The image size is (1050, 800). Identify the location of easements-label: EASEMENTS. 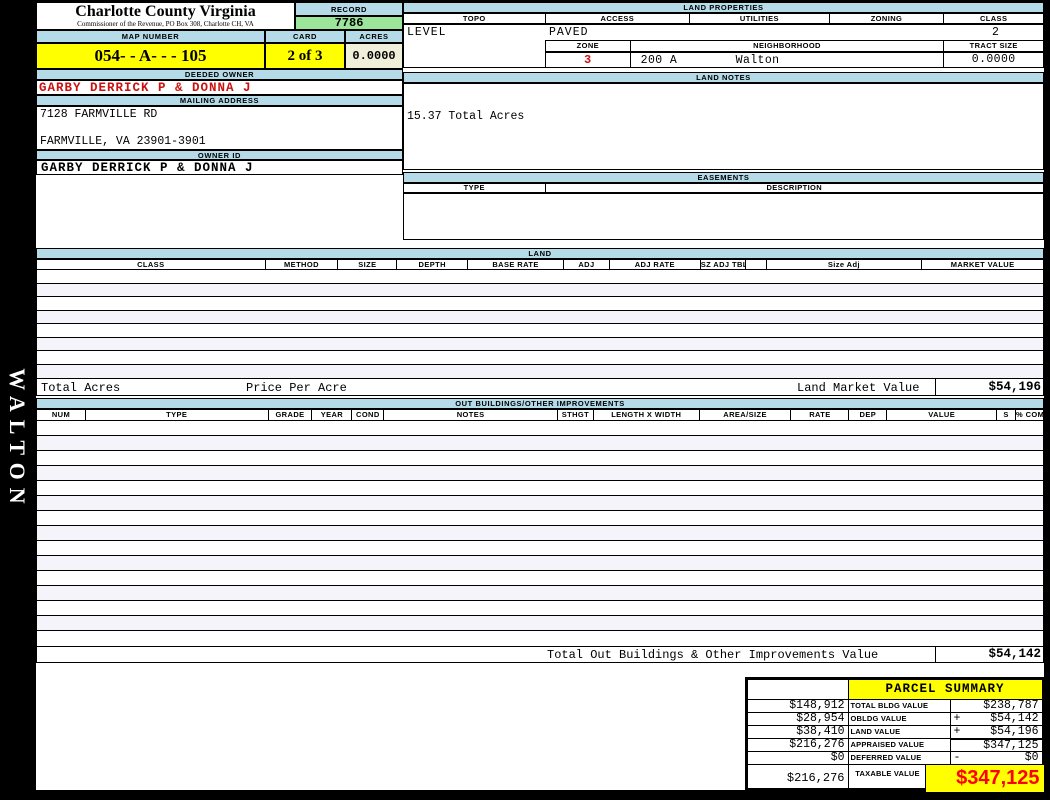
(723, 177).